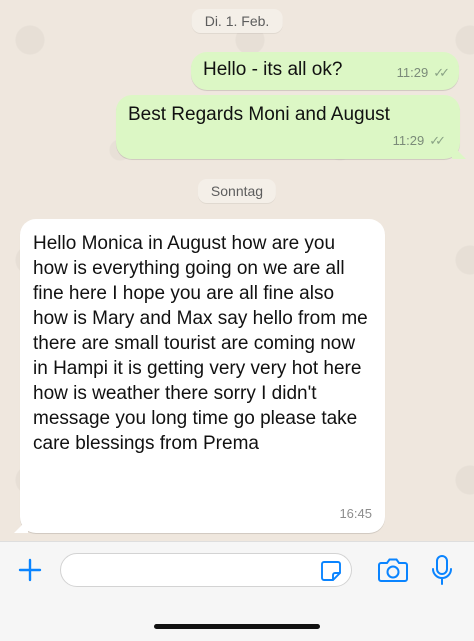  What do you see at coordinates (195, 570) in the screenshot?
I see `message-input` at bounding box center [195, 570].